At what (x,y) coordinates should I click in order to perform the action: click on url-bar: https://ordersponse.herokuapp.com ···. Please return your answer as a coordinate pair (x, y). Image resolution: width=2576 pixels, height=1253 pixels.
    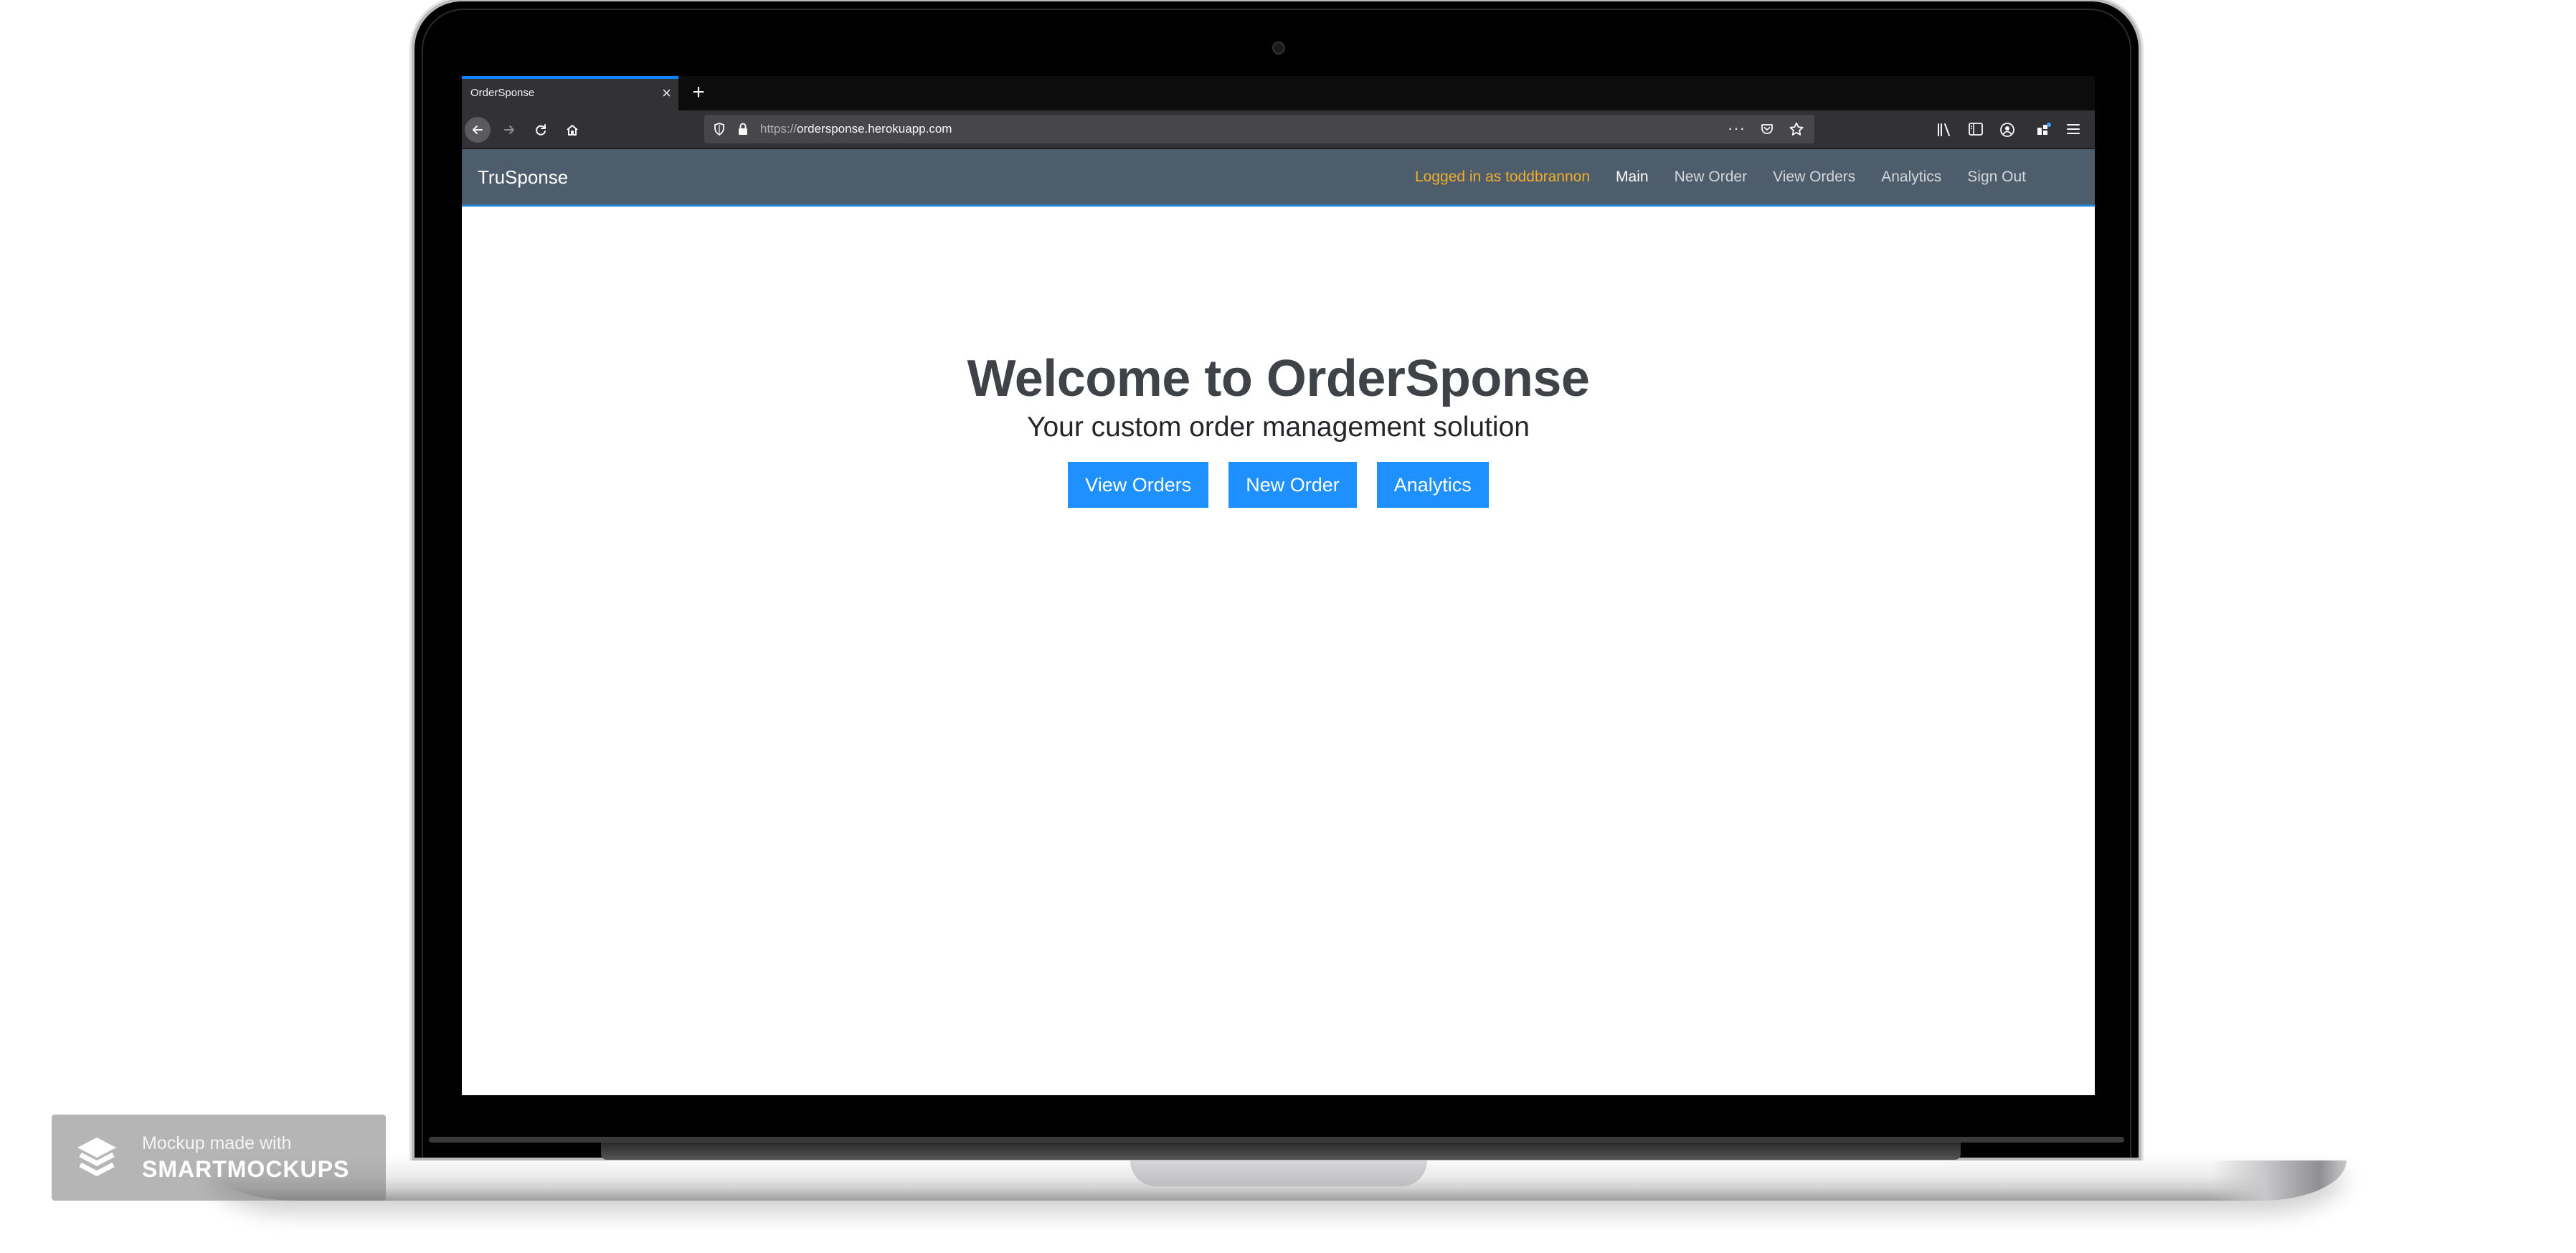
    Looking at the image, I should click on (1259, 129).